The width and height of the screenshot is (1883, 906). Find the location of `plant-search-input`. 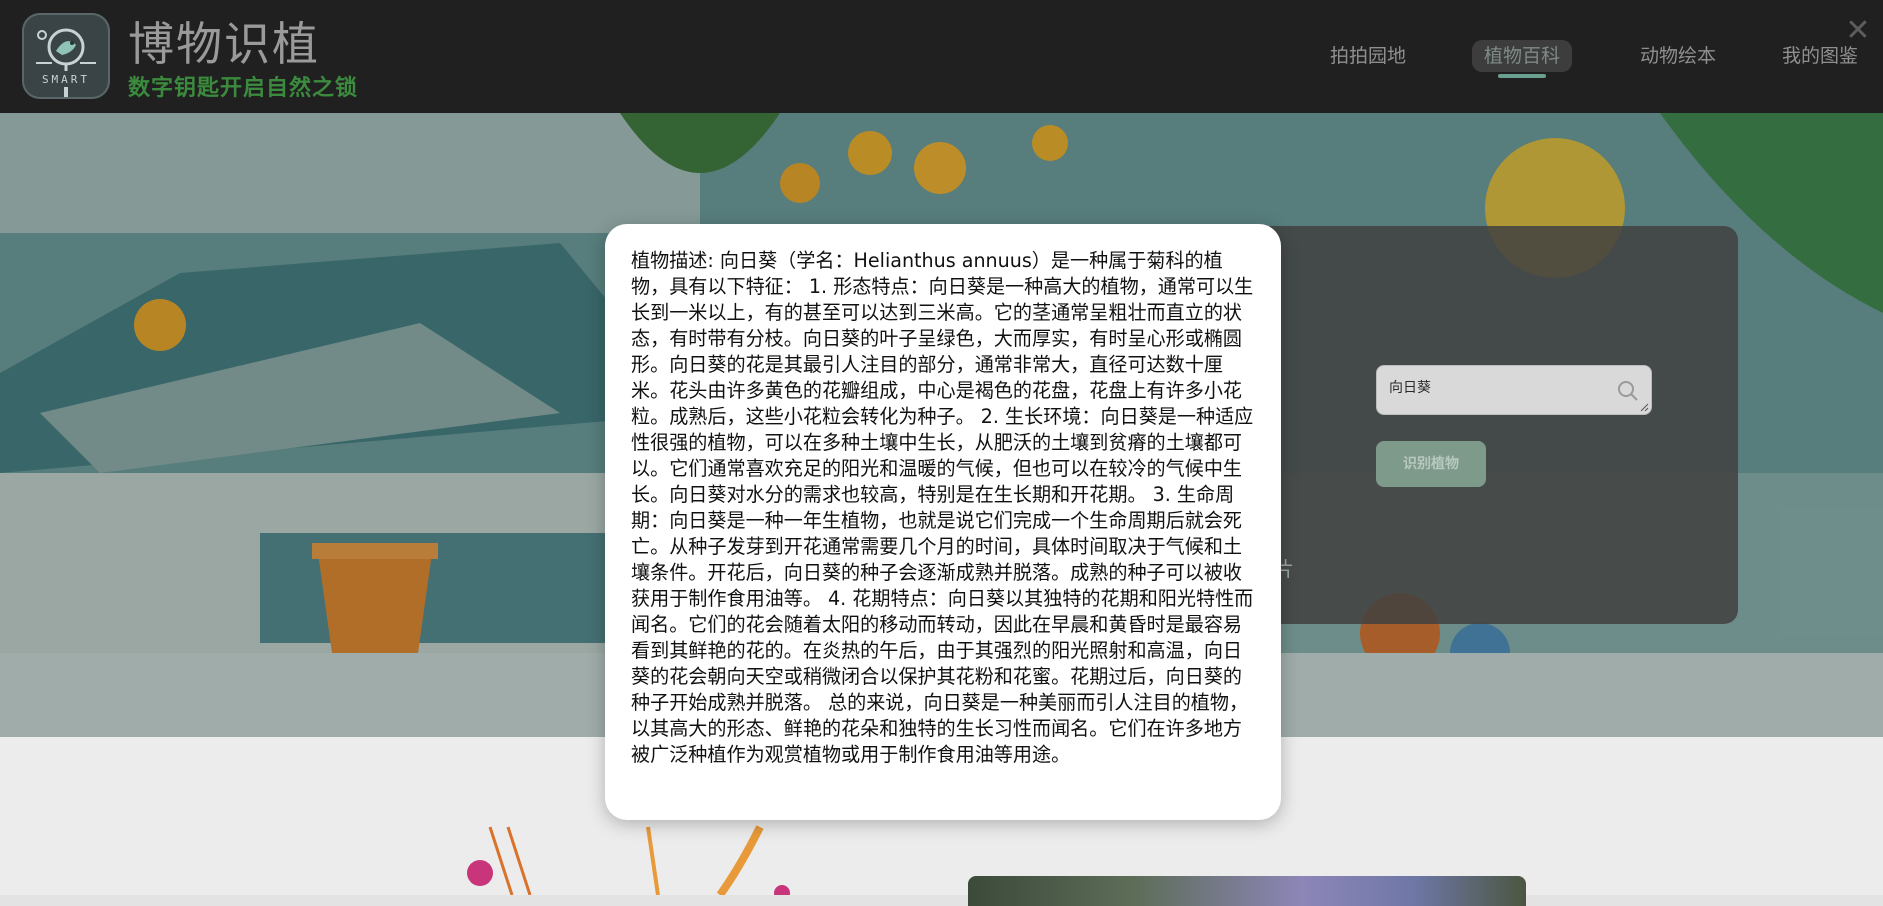

plant-search-input is located at coordinates (1499, 387).